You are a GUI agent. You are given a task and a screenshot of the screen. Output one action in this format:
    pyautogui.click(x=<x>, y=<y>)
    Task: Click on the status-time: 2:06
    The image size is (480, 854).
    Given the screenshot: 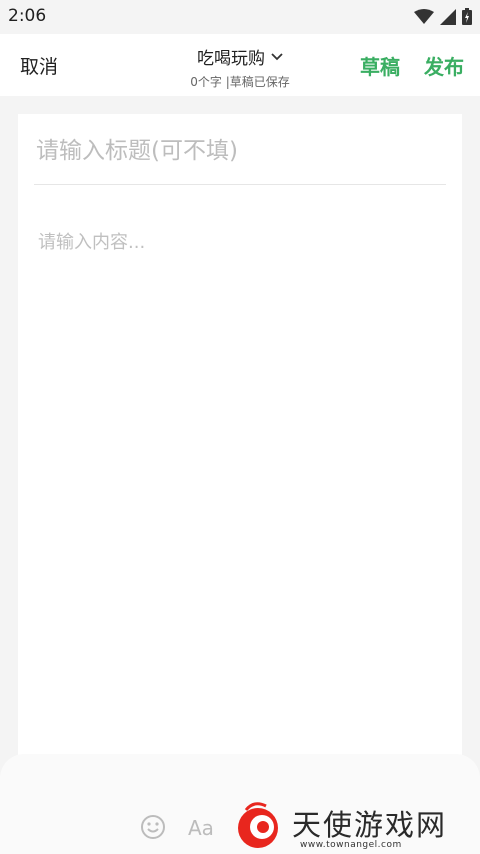 What is the action you would take?
    pyautogui.click(x=27, y=16)
    